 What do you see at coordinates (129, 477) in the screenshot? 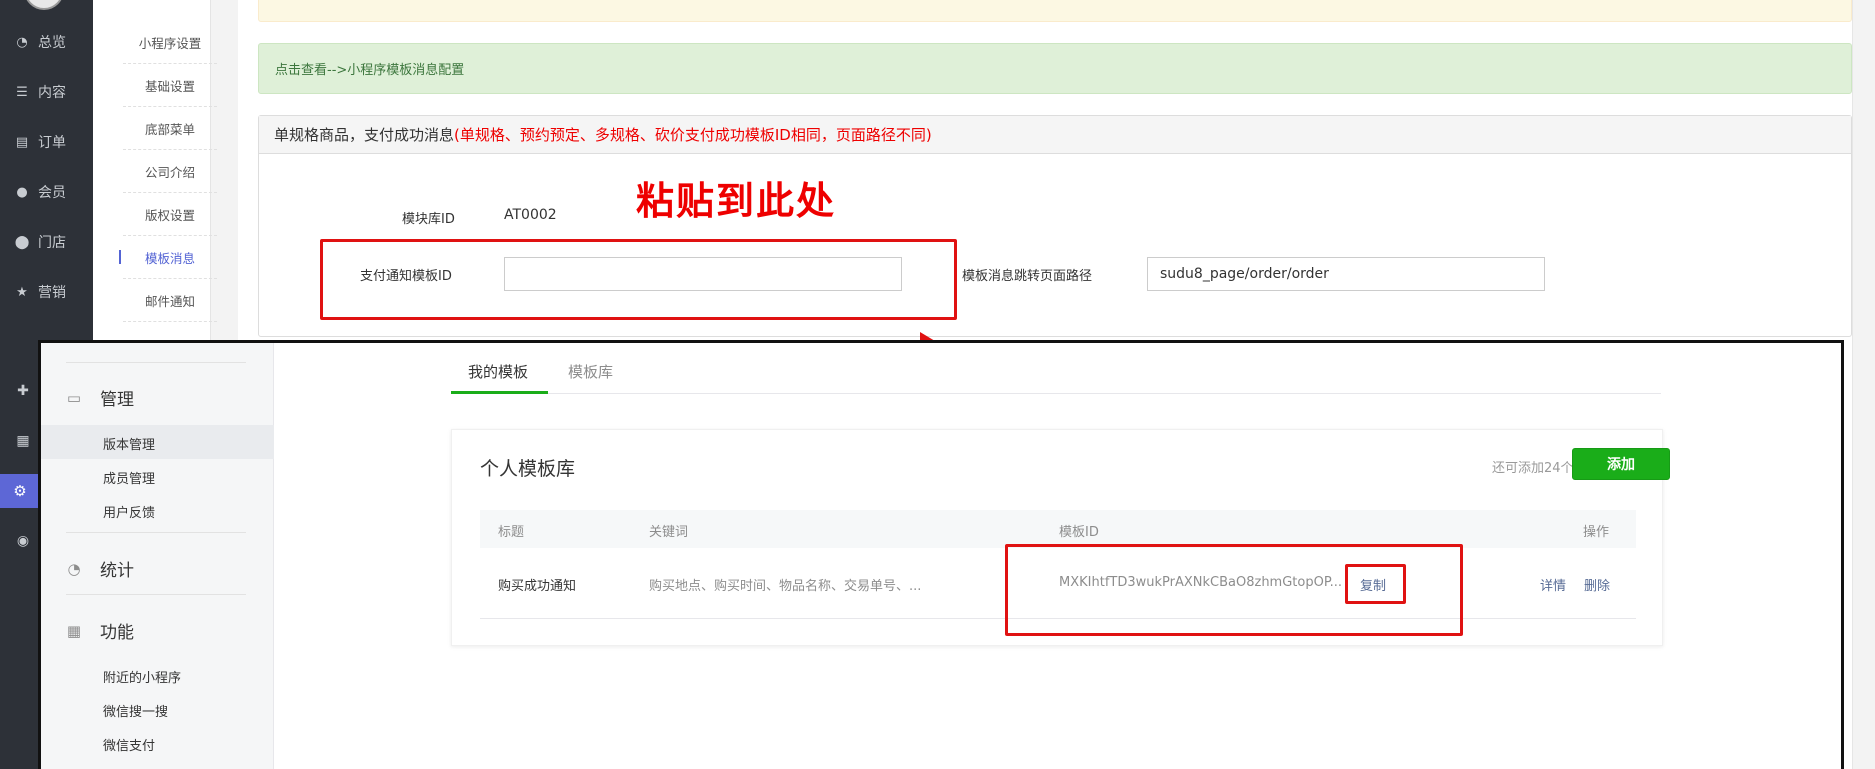
I see `link-member-management: 成员管理` at bounding box center [129, 477].